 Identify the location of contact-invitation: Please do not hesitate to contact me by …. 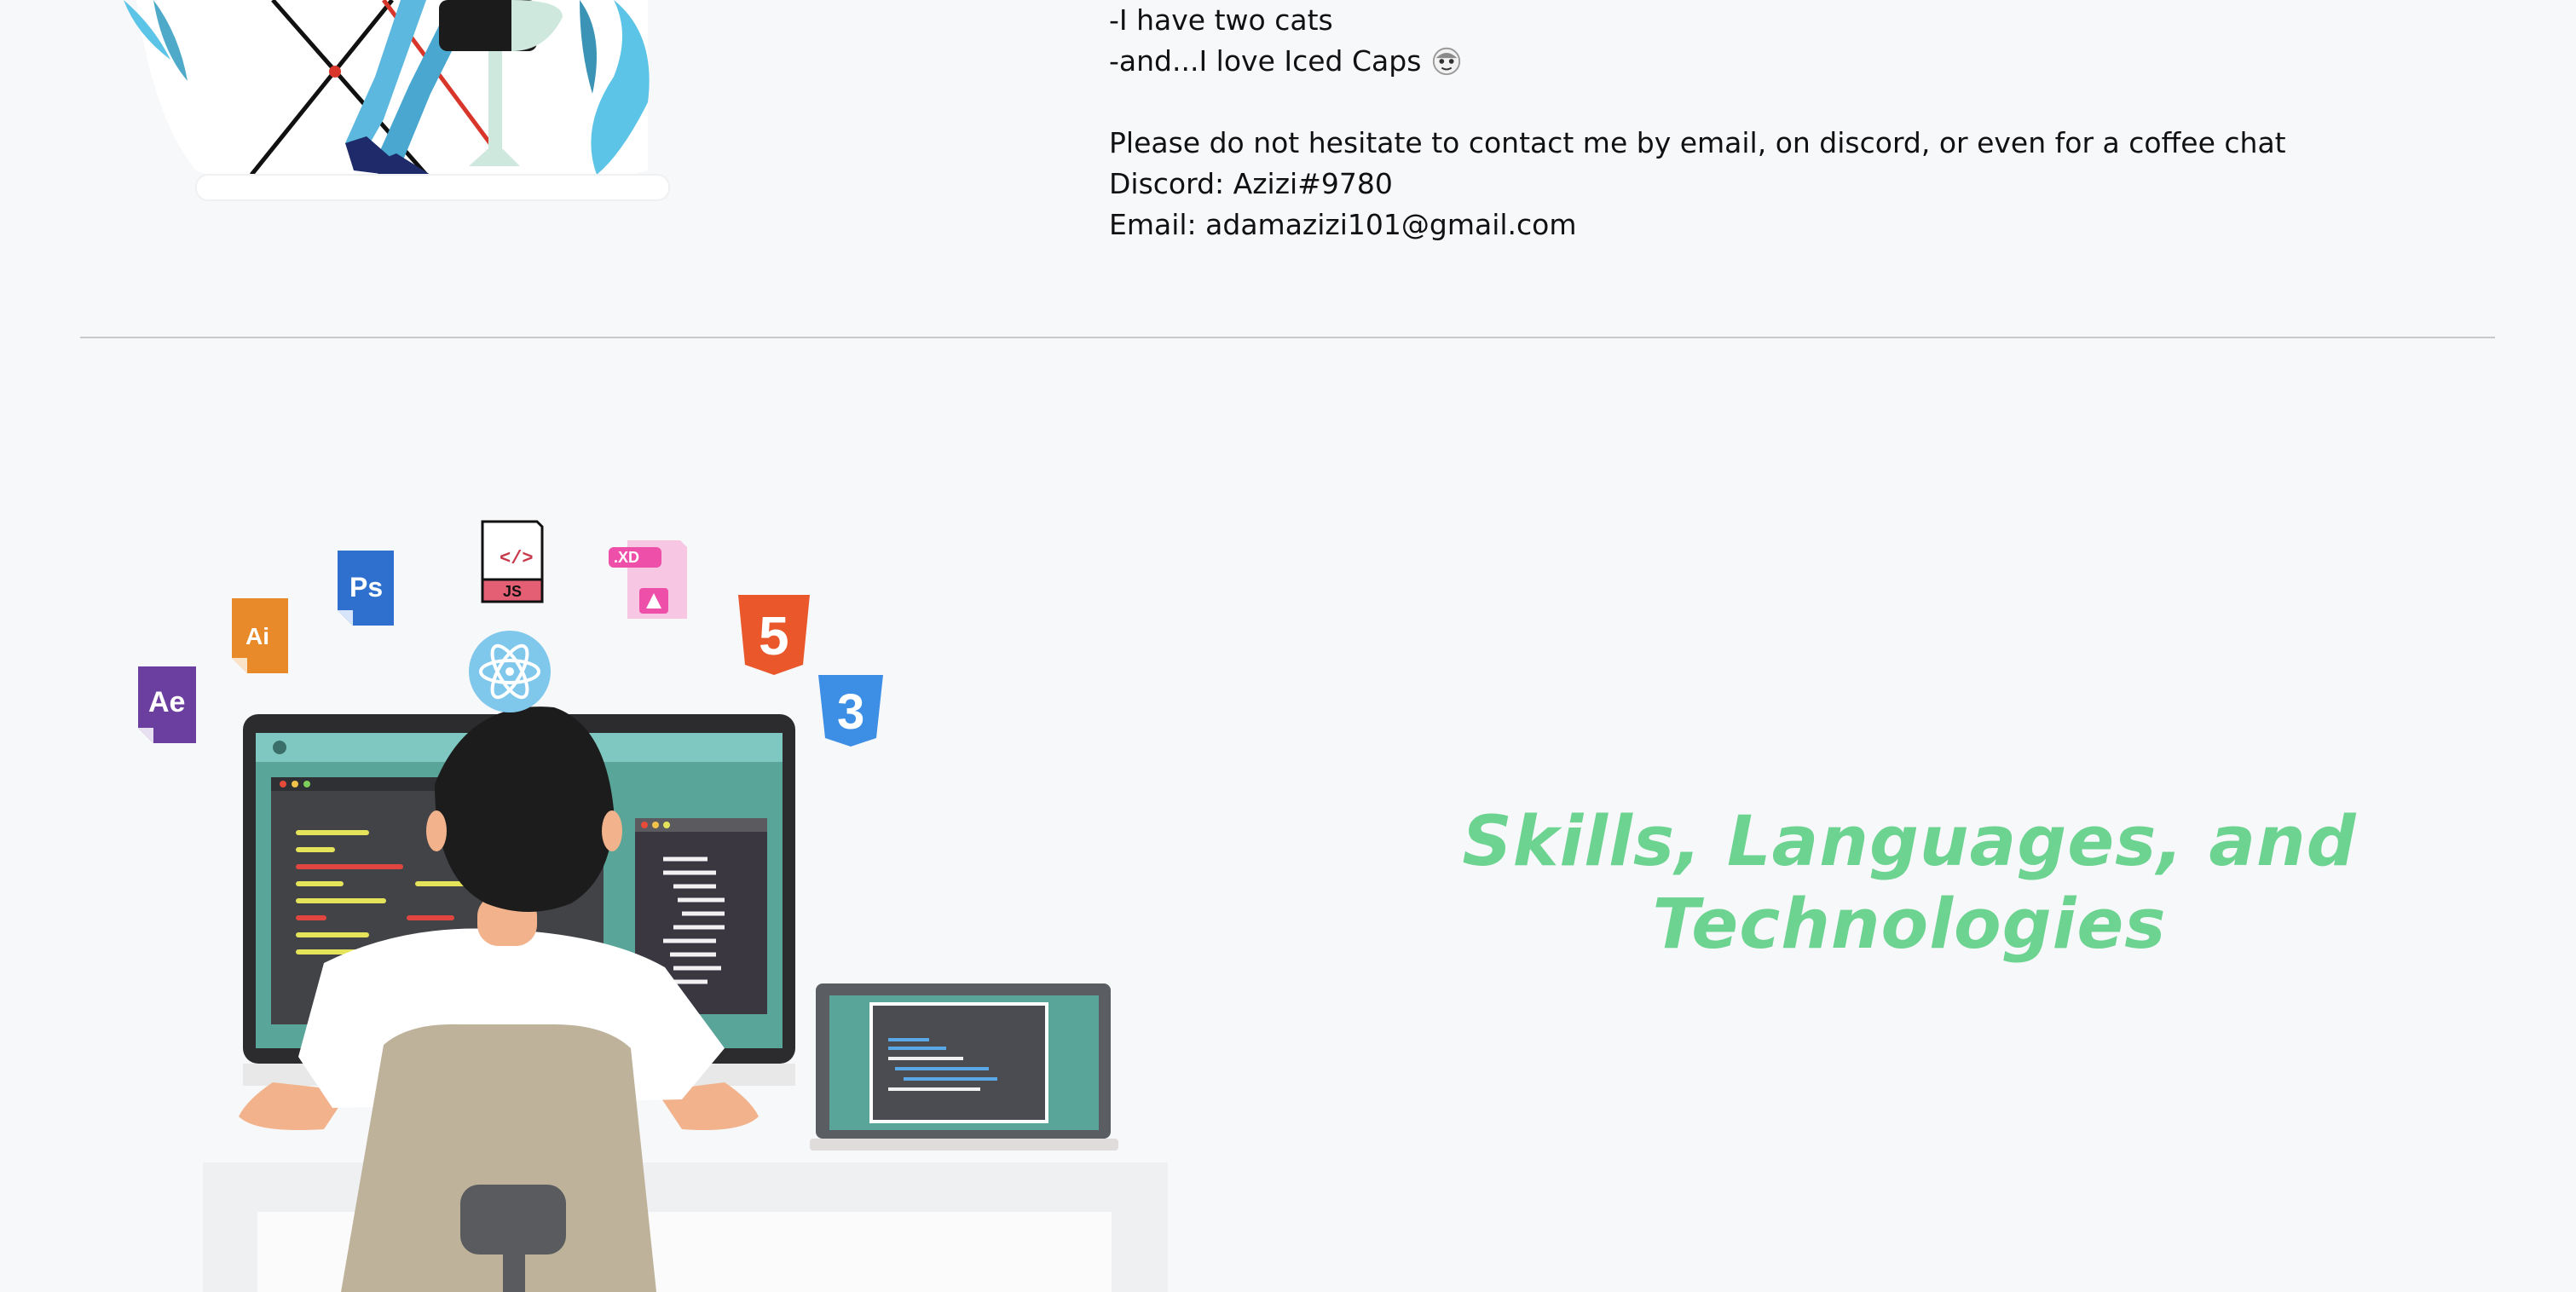
(1697, 143).